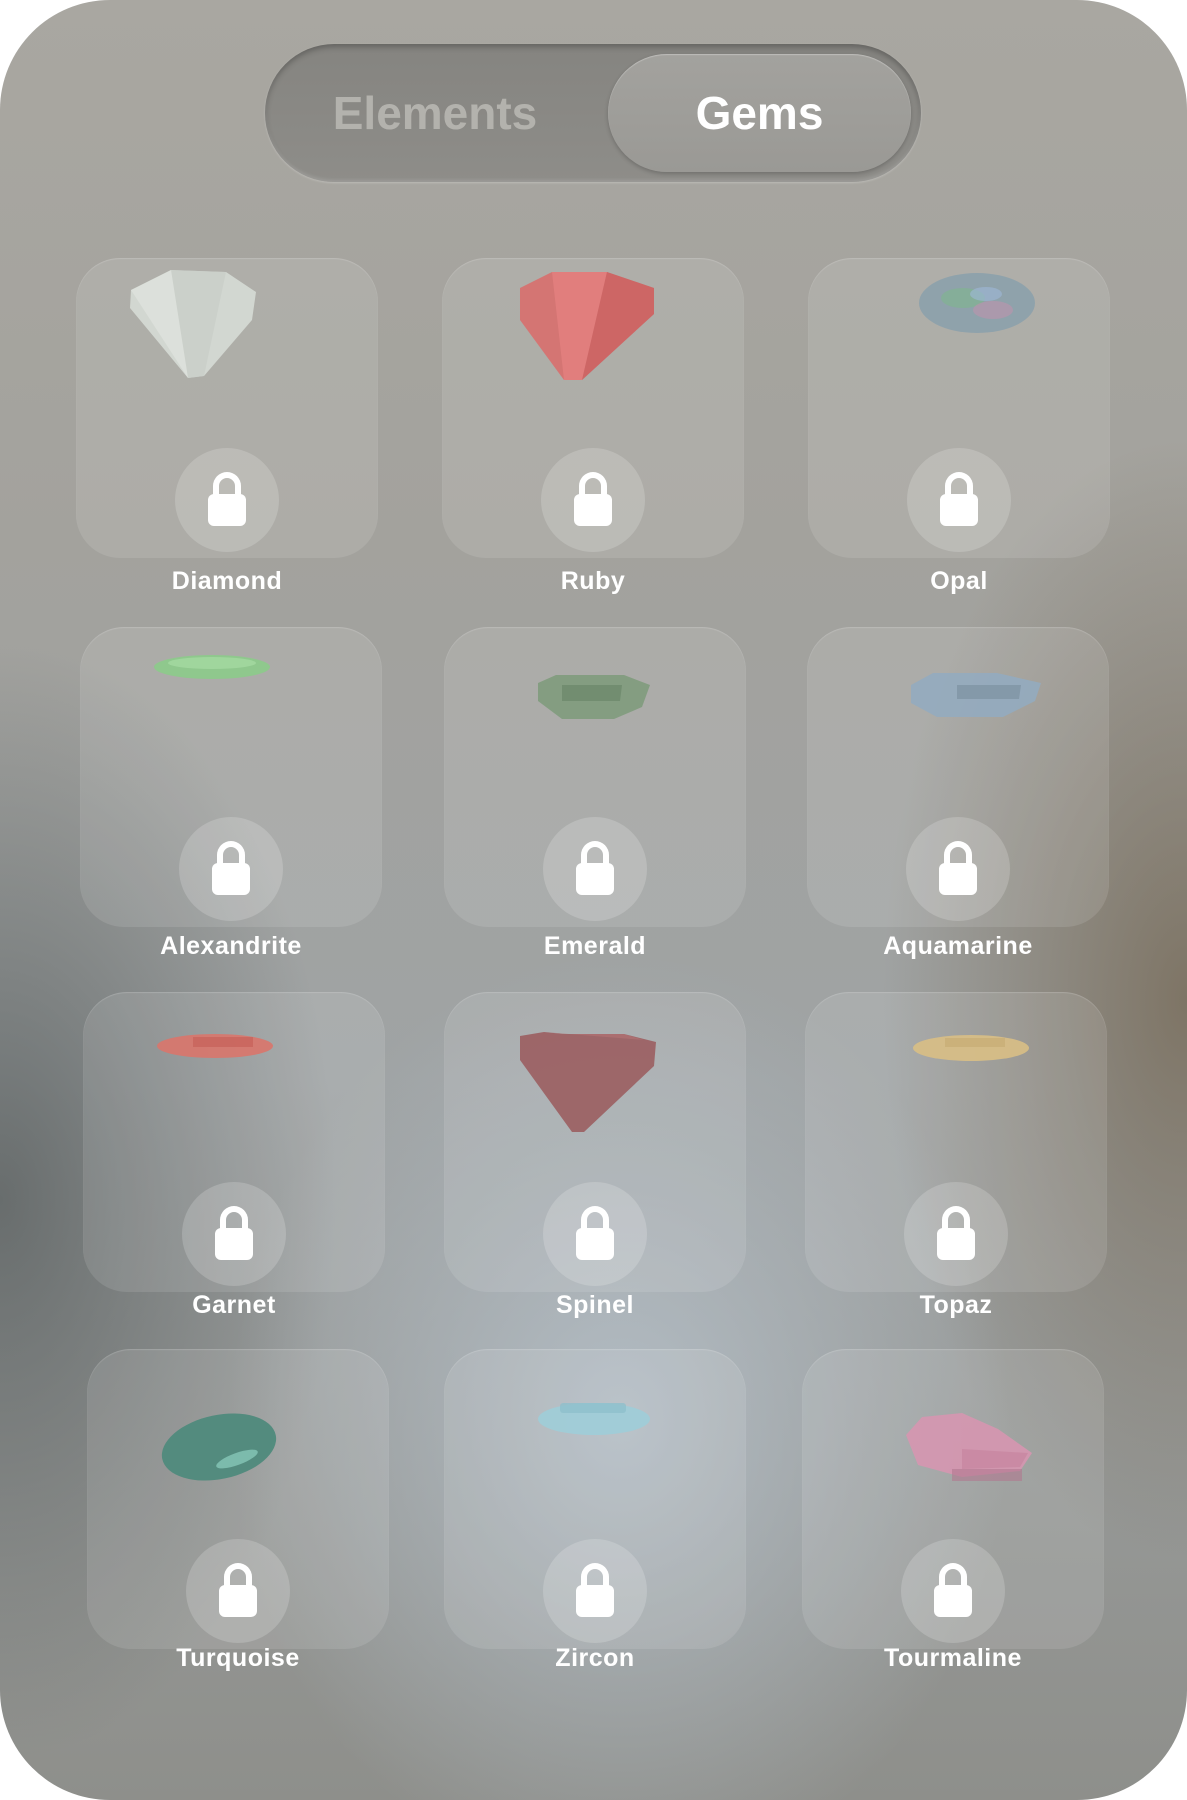 This screenshot has height=1800, width=1187. I want to click on gem-label: Garnet, so click(234, 1305).